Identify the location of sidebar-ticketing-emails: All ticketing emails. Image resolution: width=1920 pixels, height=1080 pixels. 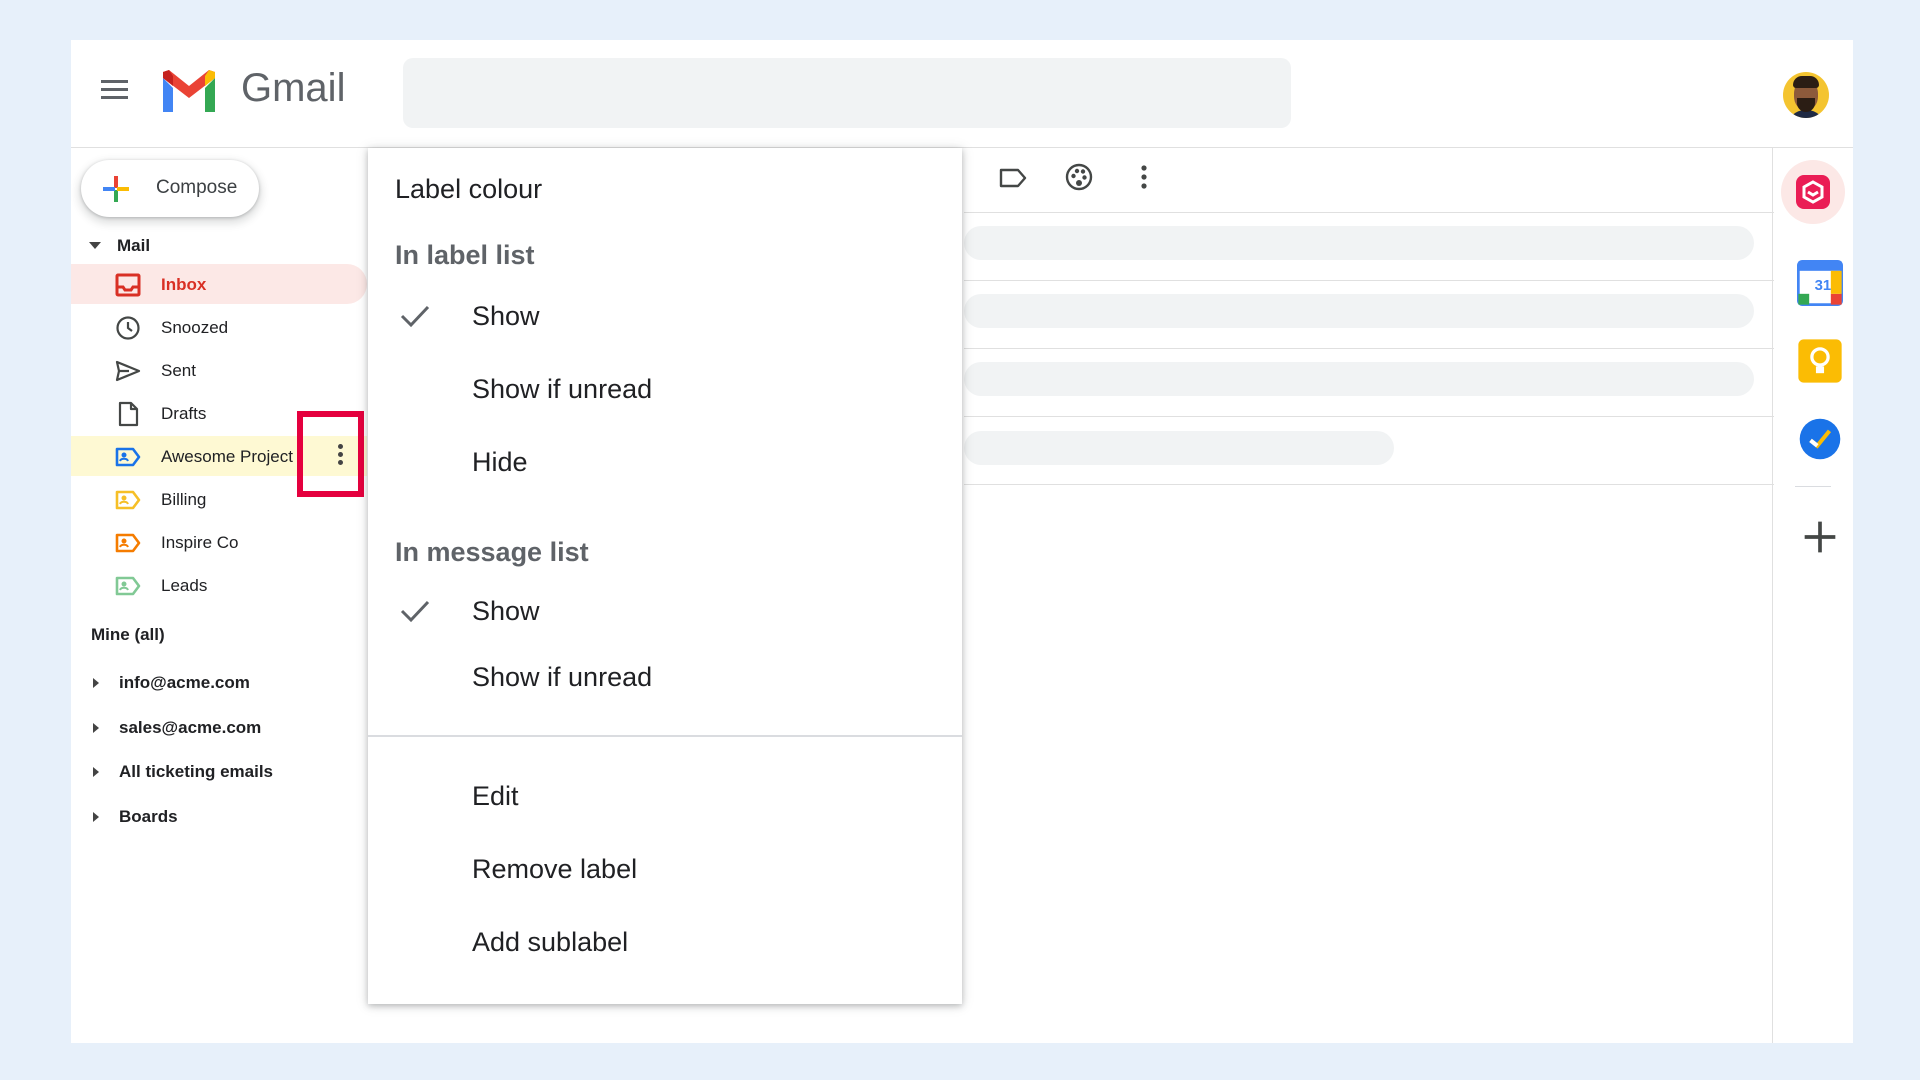
(216, 773).